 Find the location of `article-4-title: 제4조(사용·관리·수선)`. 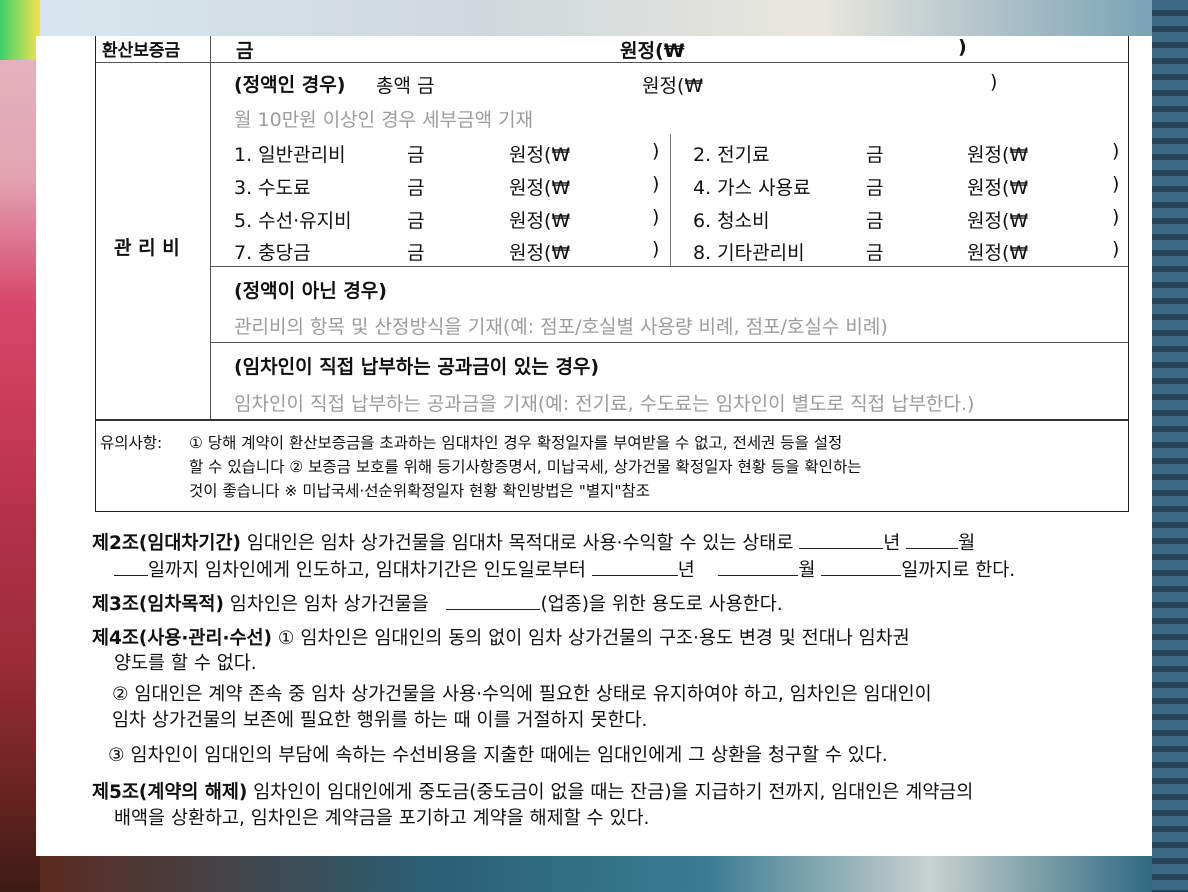

article-4-title: 제4조(사용·관리·수선) is located at coordinates (182, 638).